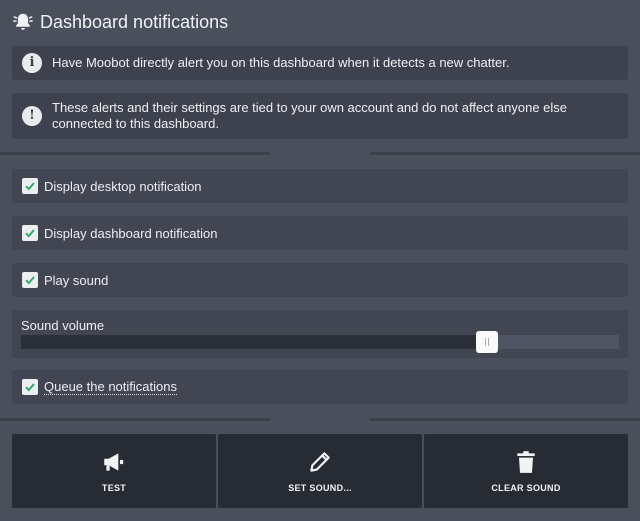  I want to click on volume-fill, so click(254, 342).